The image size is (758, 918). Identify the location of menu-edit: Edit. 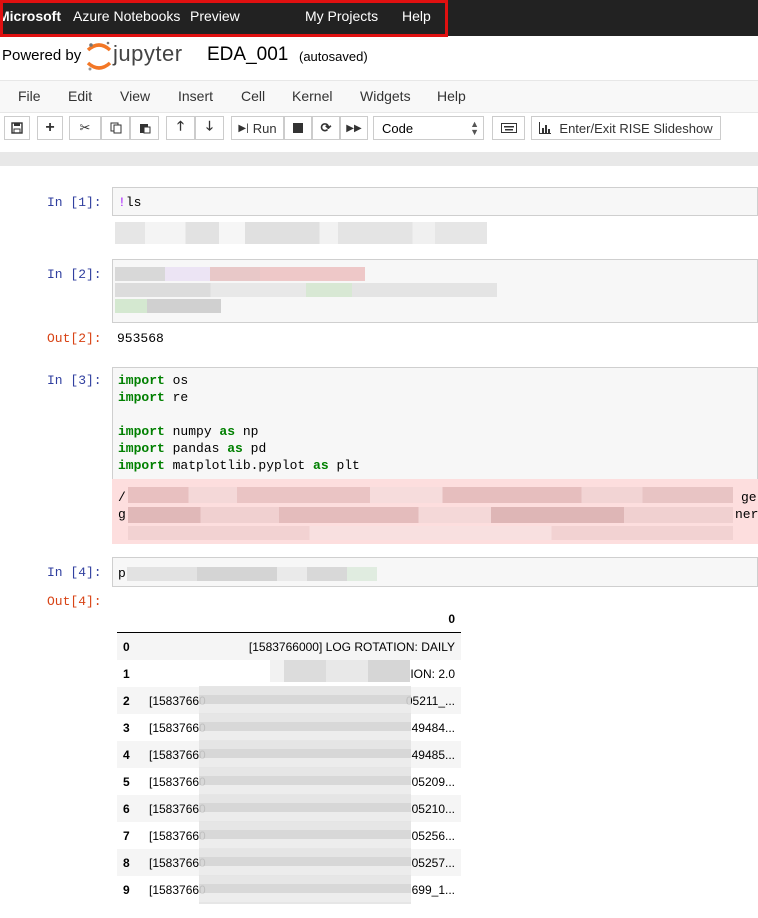
(80, 96).